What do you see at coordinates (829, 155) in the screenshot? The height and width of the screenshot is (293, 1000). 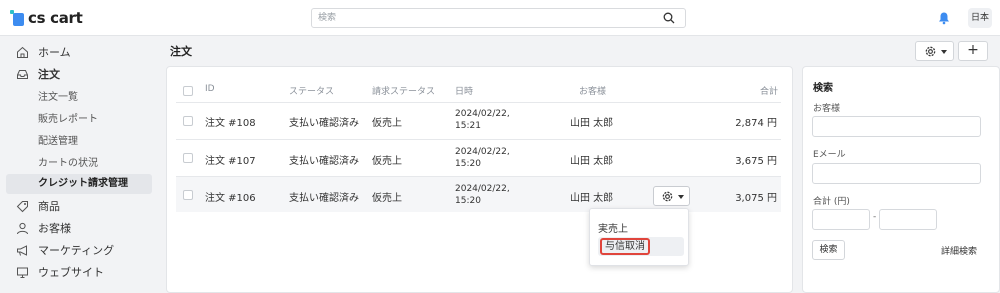 I see `email-label: Eメール` at bounding box center [829, 155].